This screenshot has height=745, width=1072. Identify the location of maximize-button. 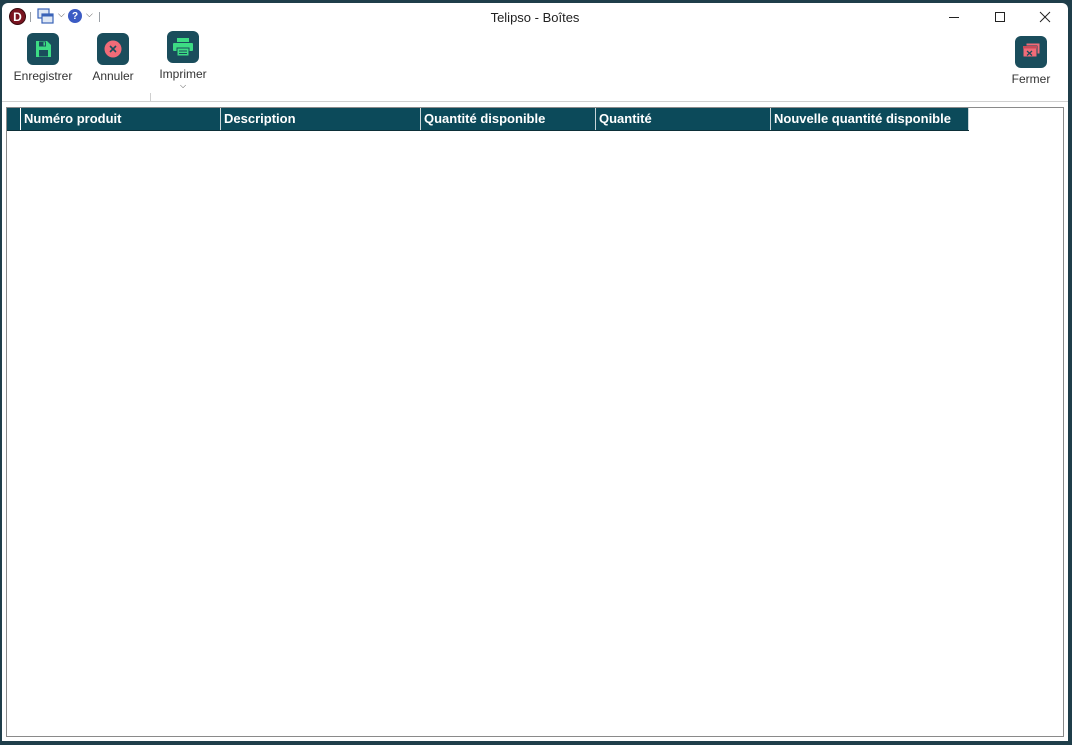
(1000, 17).